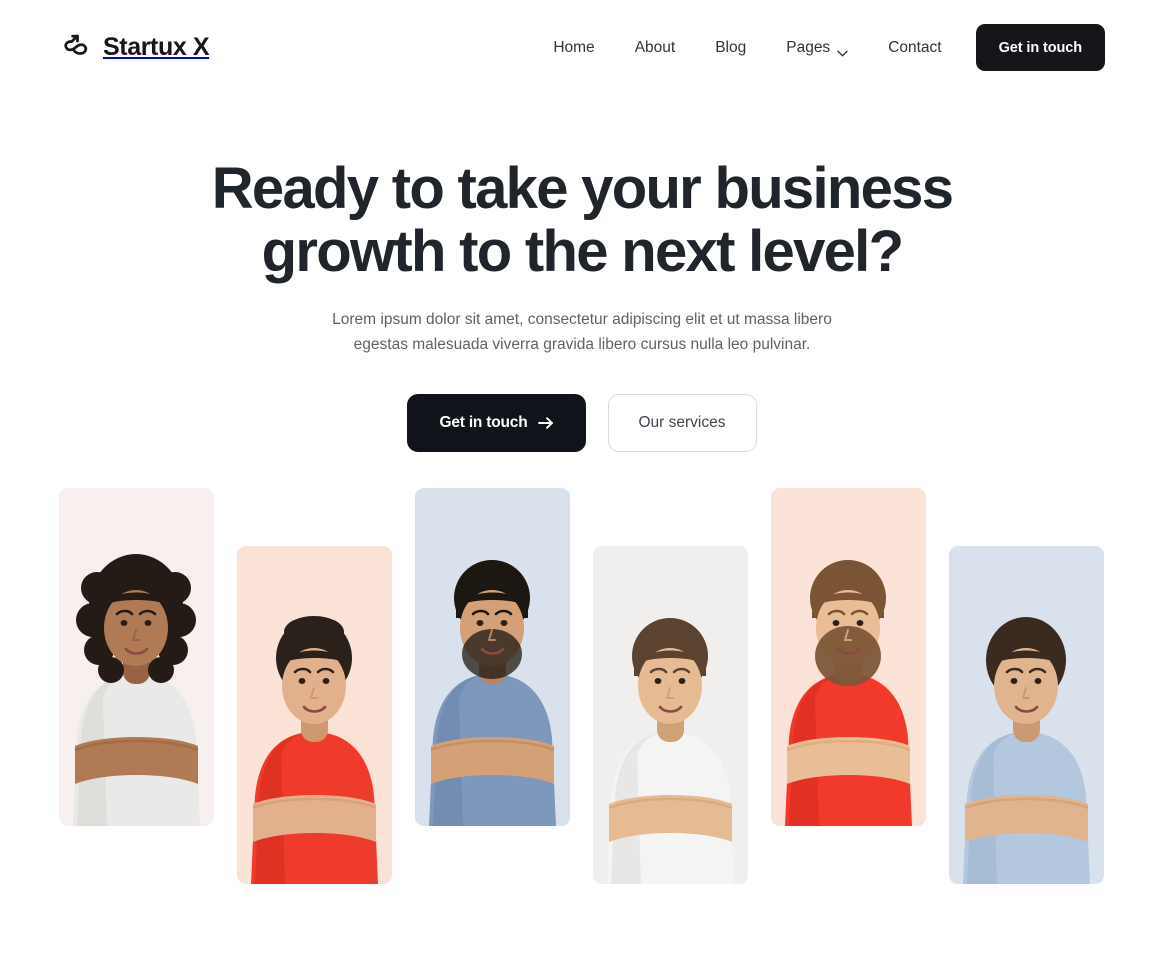 Image resolution: width=1164 pixels, height=978 pixels. I want to click on s-curve-arrow-icon, so click(76, 48).